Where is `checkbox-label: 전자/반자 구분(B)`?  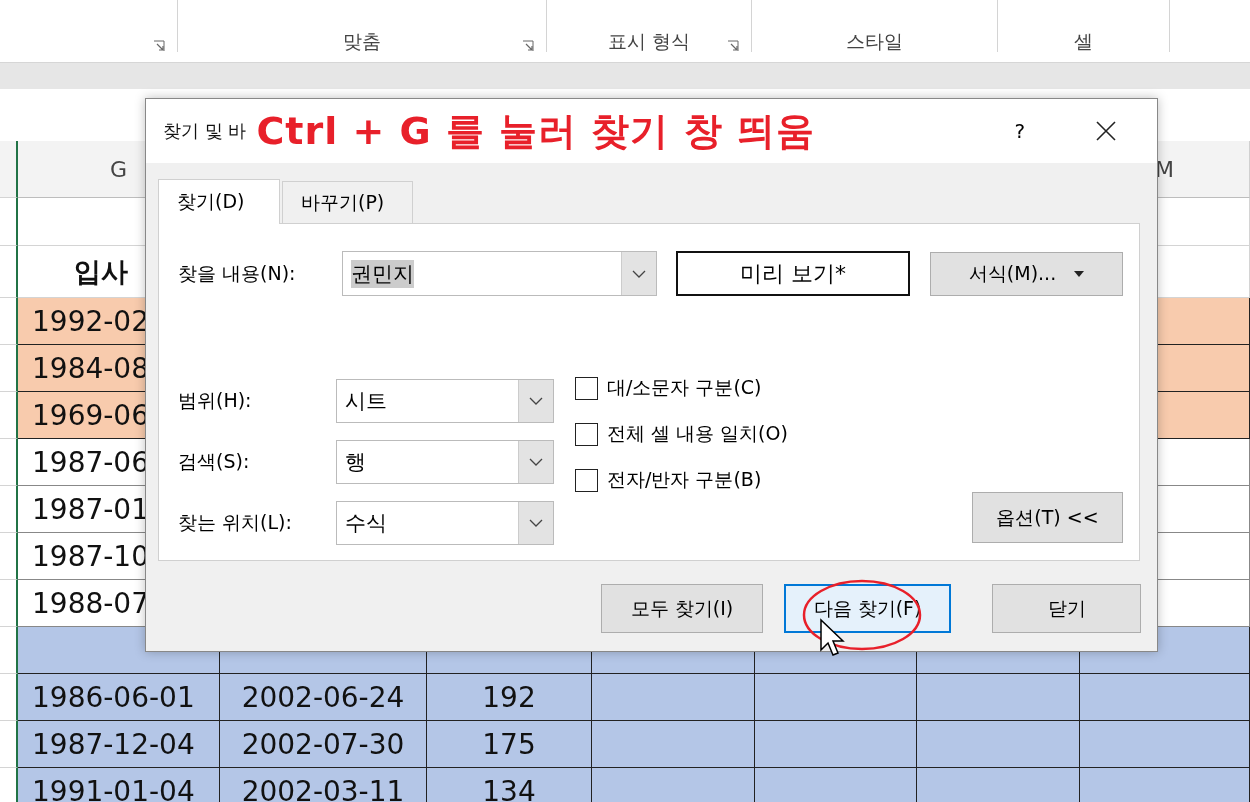 checkbox-label: 전자/반자 구분(B) is located at coordinates (684, 479).